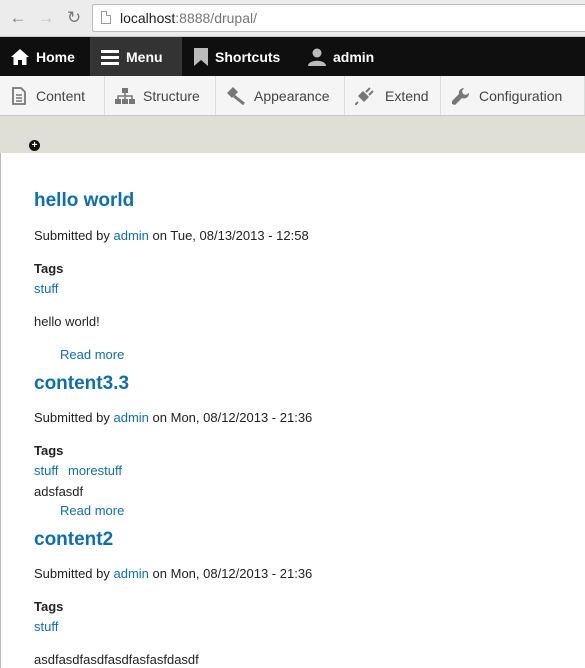 The height and width of the screenshot is (668, 585). What do you see at coordinates (521, 95) in the screenshot?
I see `tray-item-configuration-label: Configuration` at bounding box center [521, 95].